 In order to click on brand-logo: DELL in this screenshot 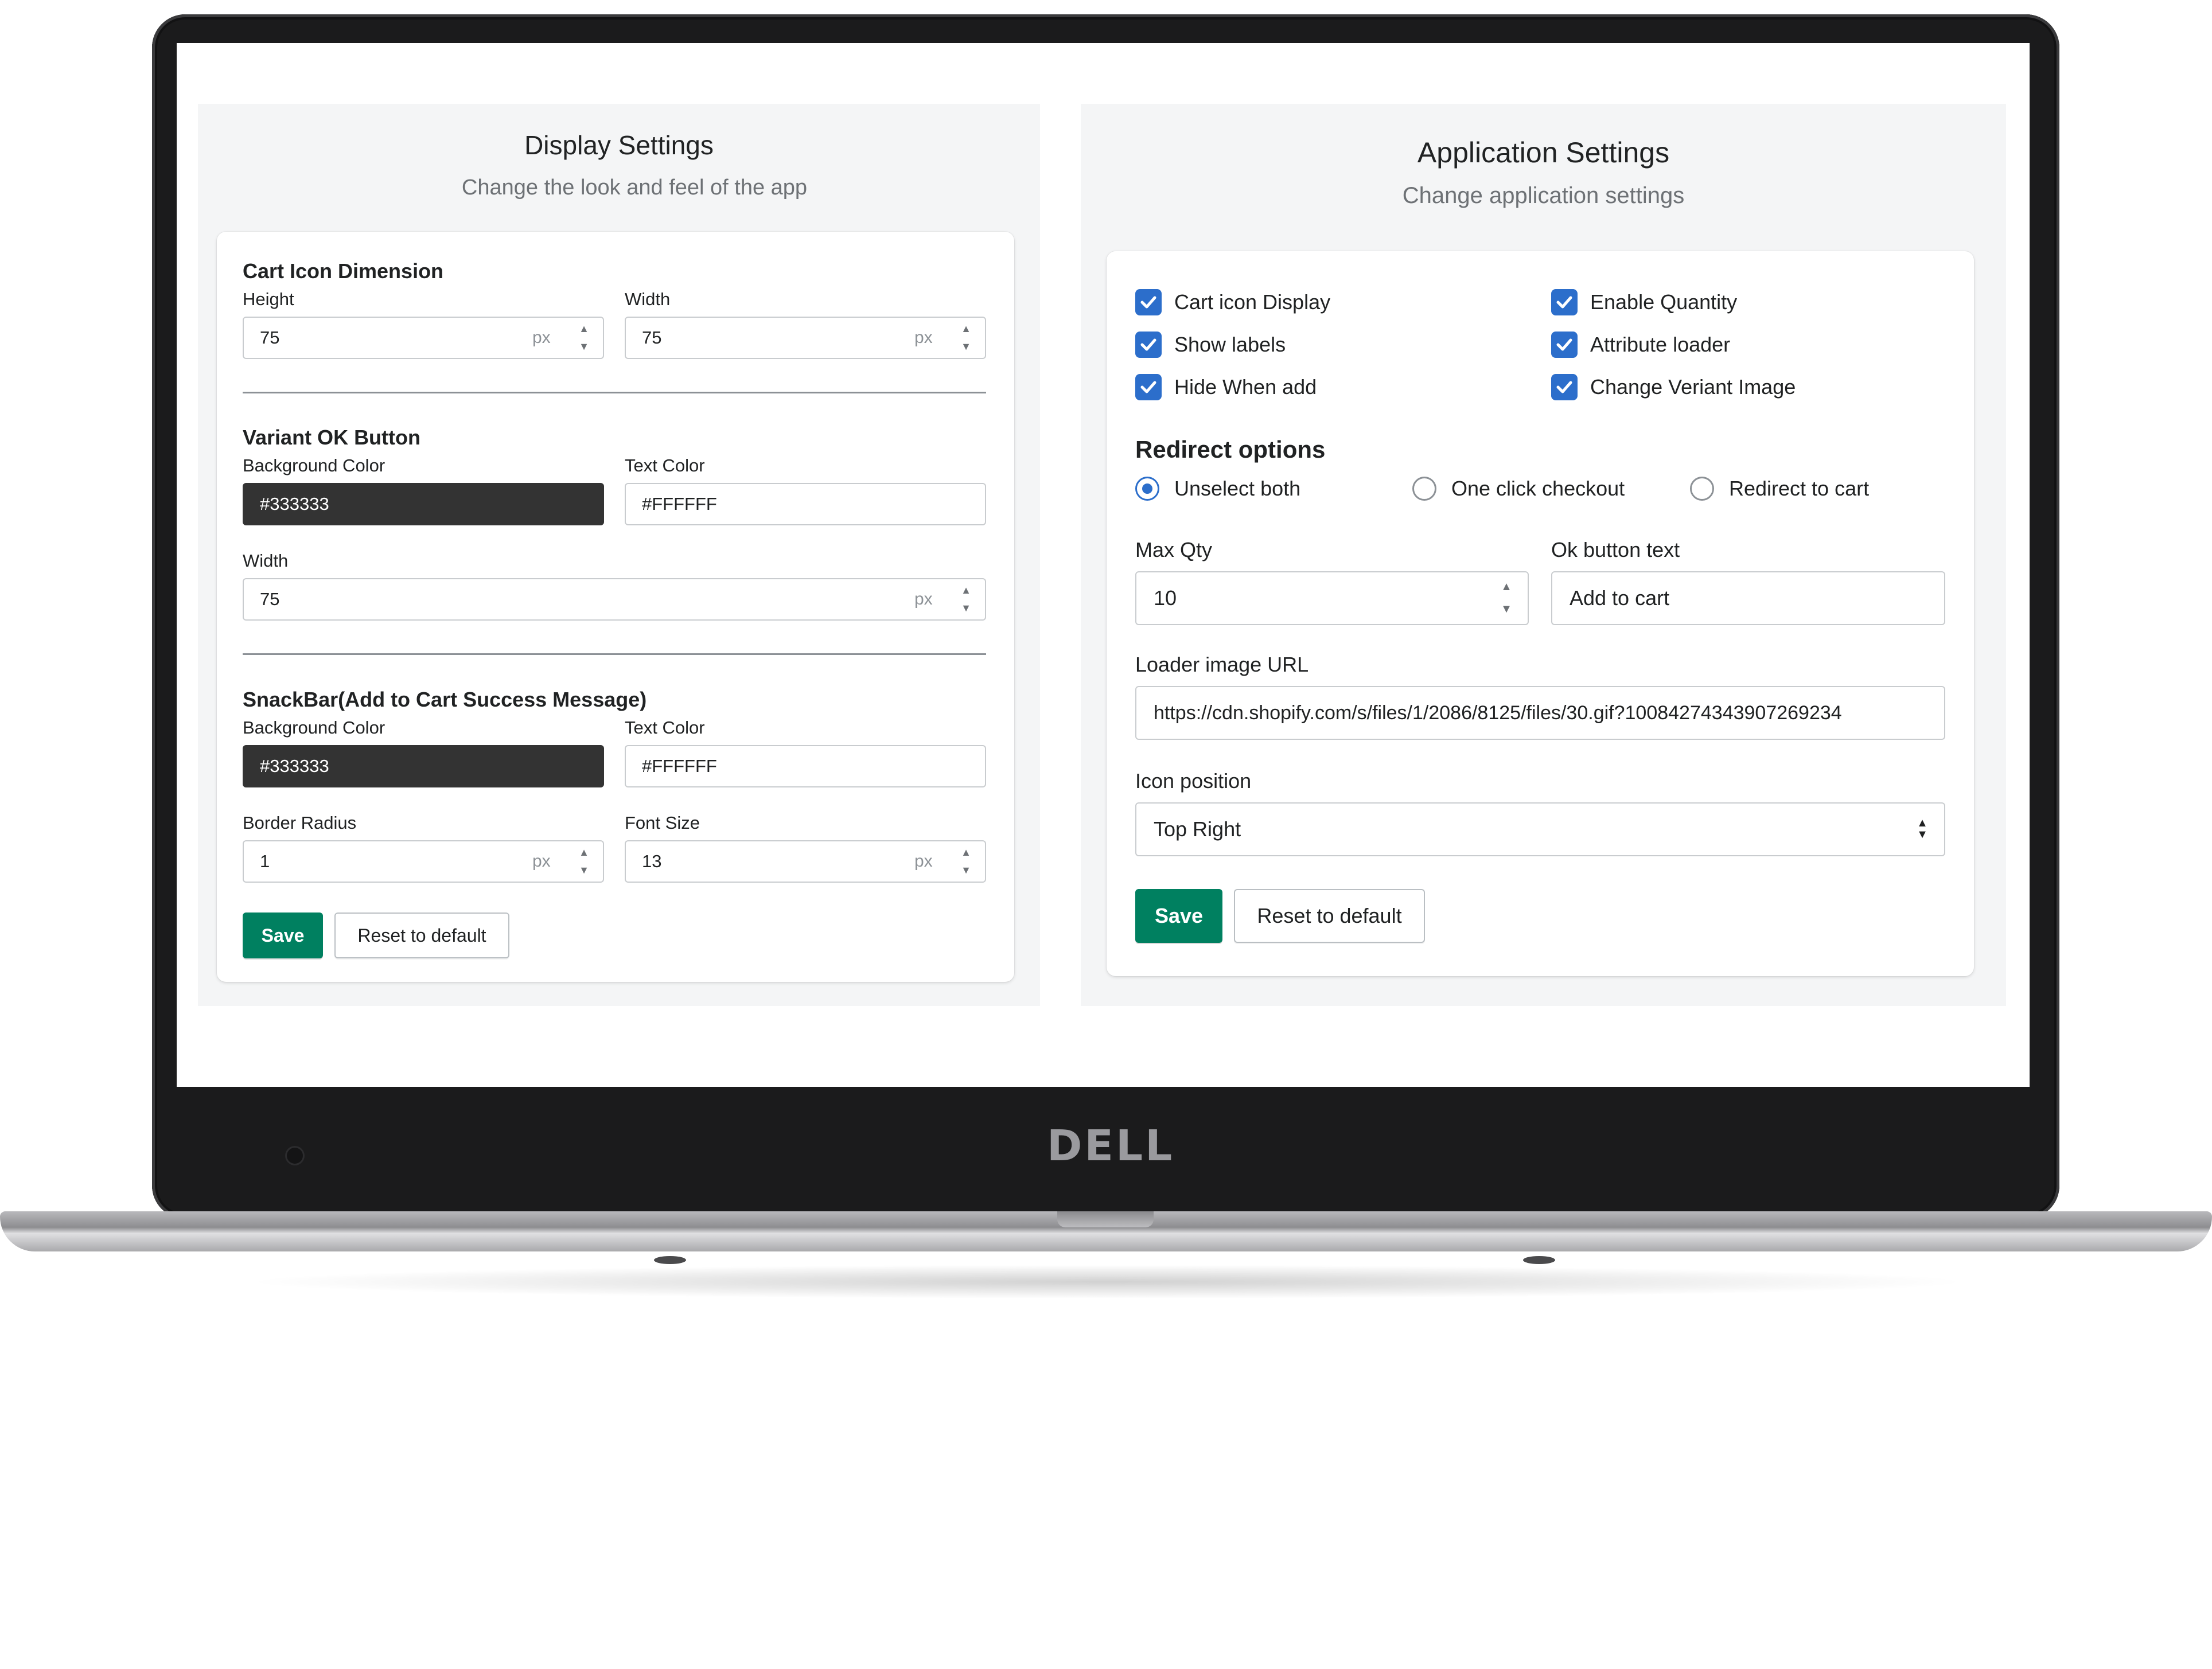, I will do `click(1111, 1146)`.